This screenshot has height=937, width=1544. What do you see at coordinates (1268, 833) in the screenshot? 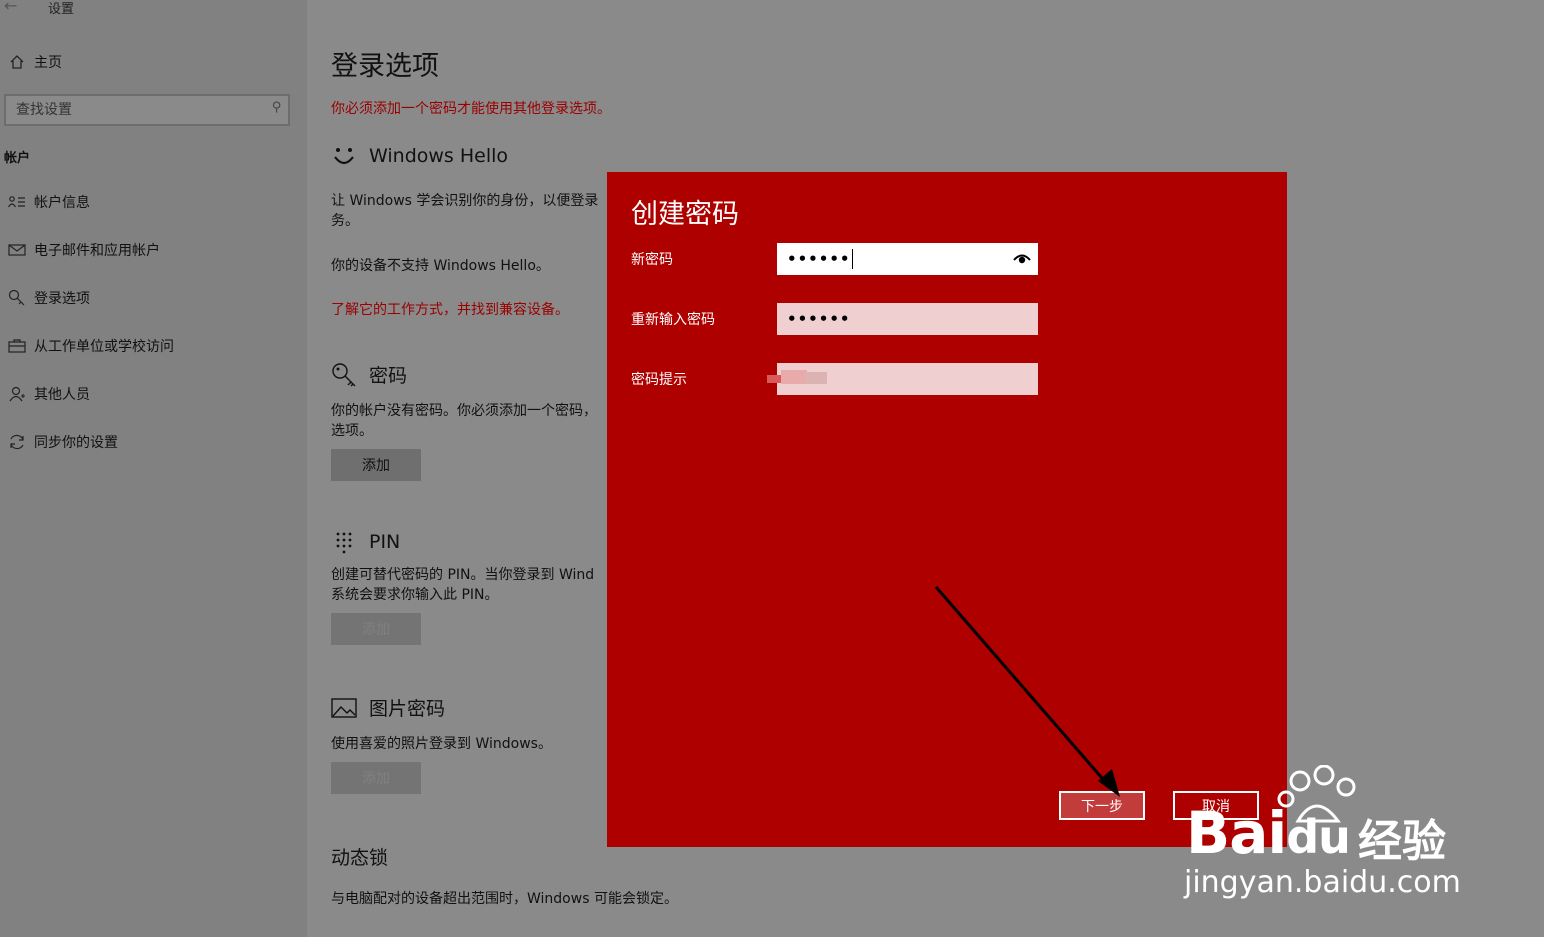
I see `watermark-brand: Baidu` at bounding box center [1268, 833].